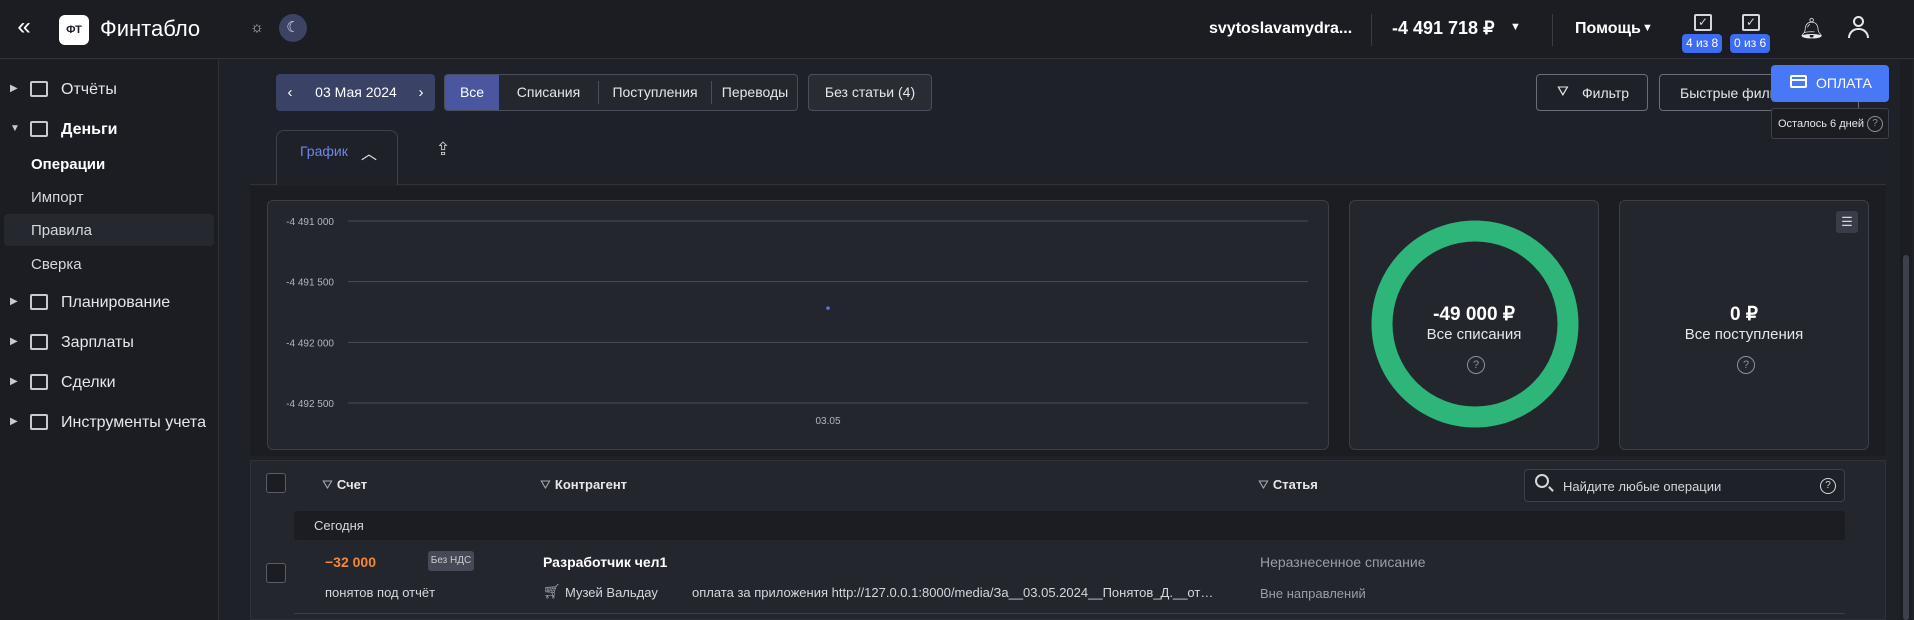  Describe the element at coordinates (1474, 334) in the screenshot. I see `expenses-label: Все списания` at that location.